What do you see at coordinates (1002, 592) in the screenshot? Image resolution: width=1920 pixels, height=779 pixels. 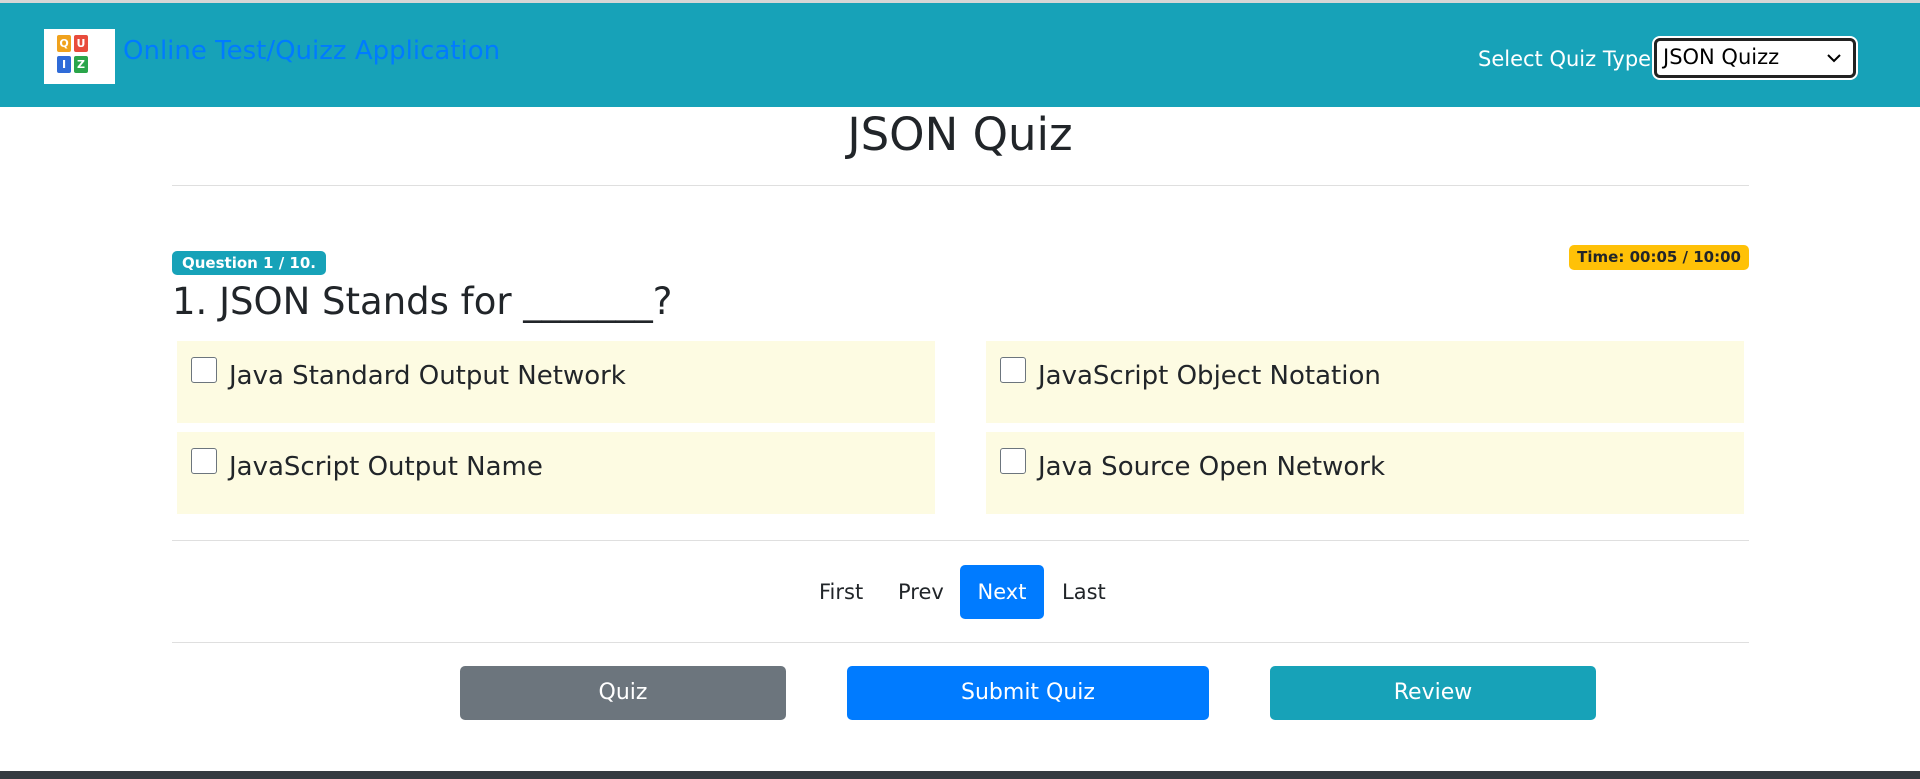 I see `pager-next: Next` at bounding box center [1002, 592].